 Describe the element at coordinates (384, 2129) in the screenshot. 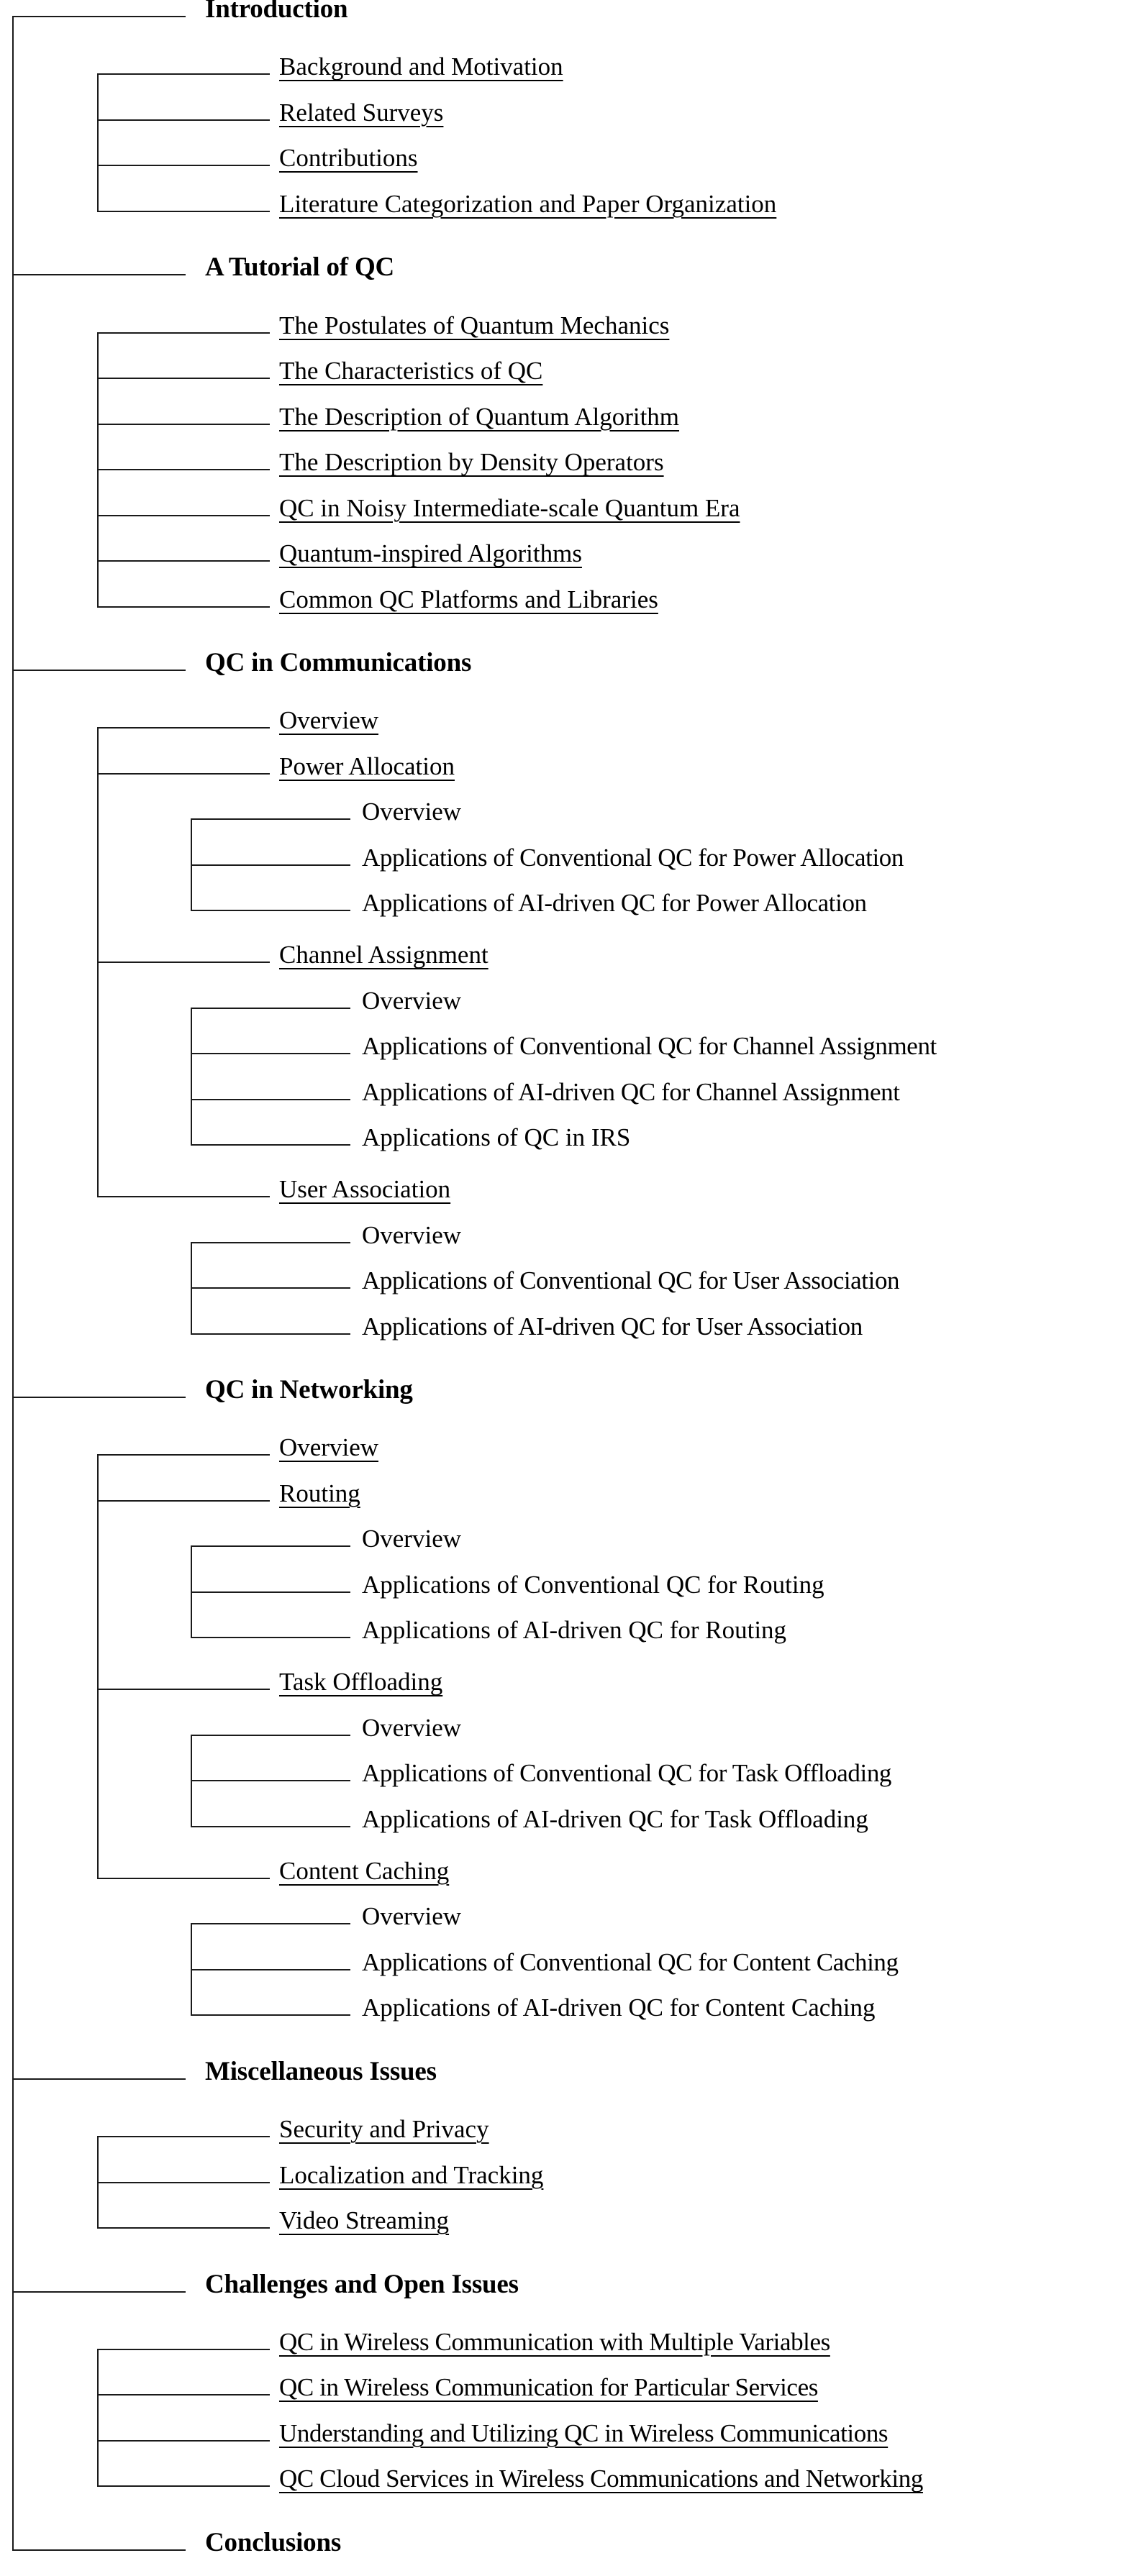

I see `subsection-label: Security and Privacy` at that location.